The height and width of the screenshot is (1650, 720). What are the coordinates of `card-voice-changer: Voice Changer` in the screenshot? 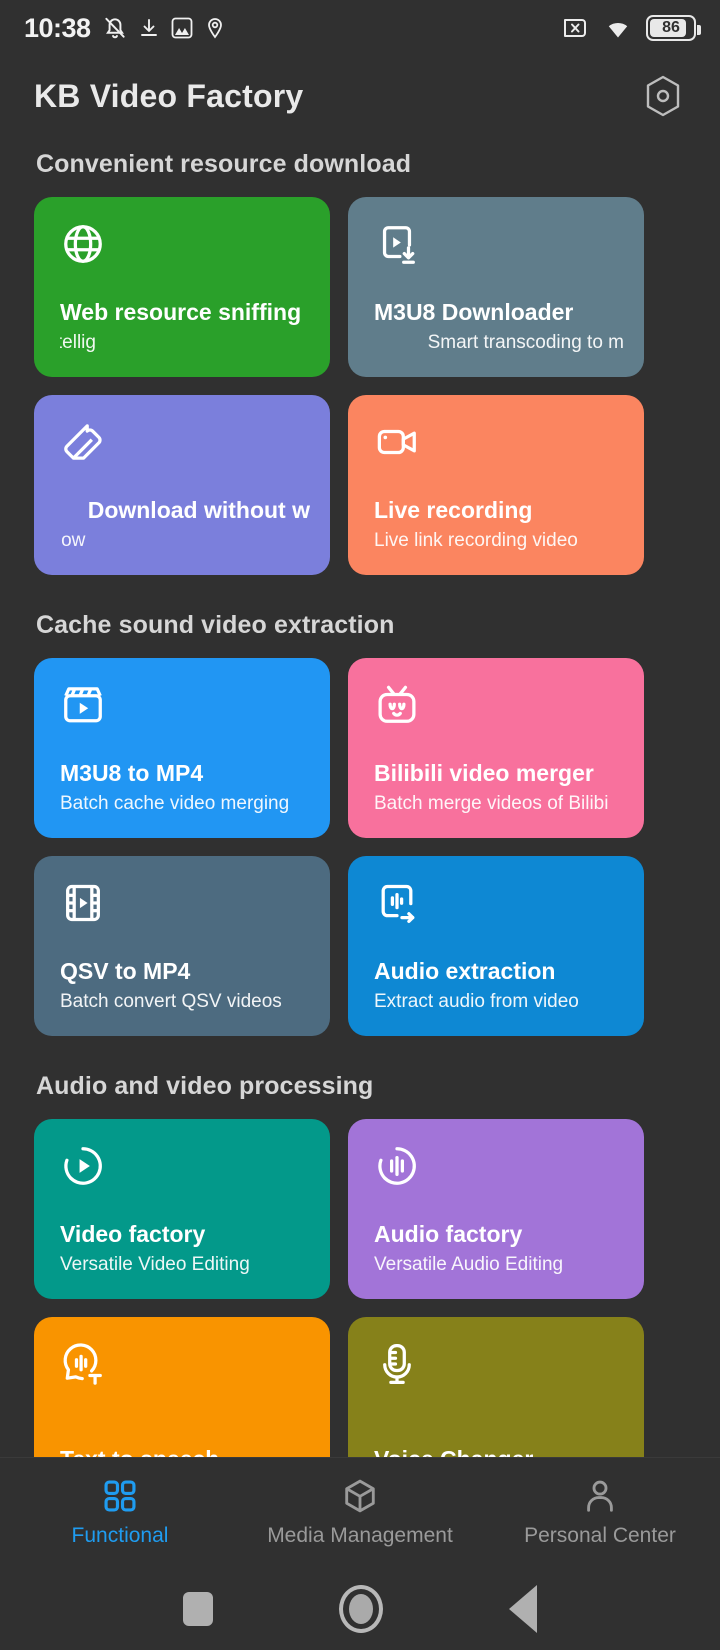 It's located at (496, 1387).